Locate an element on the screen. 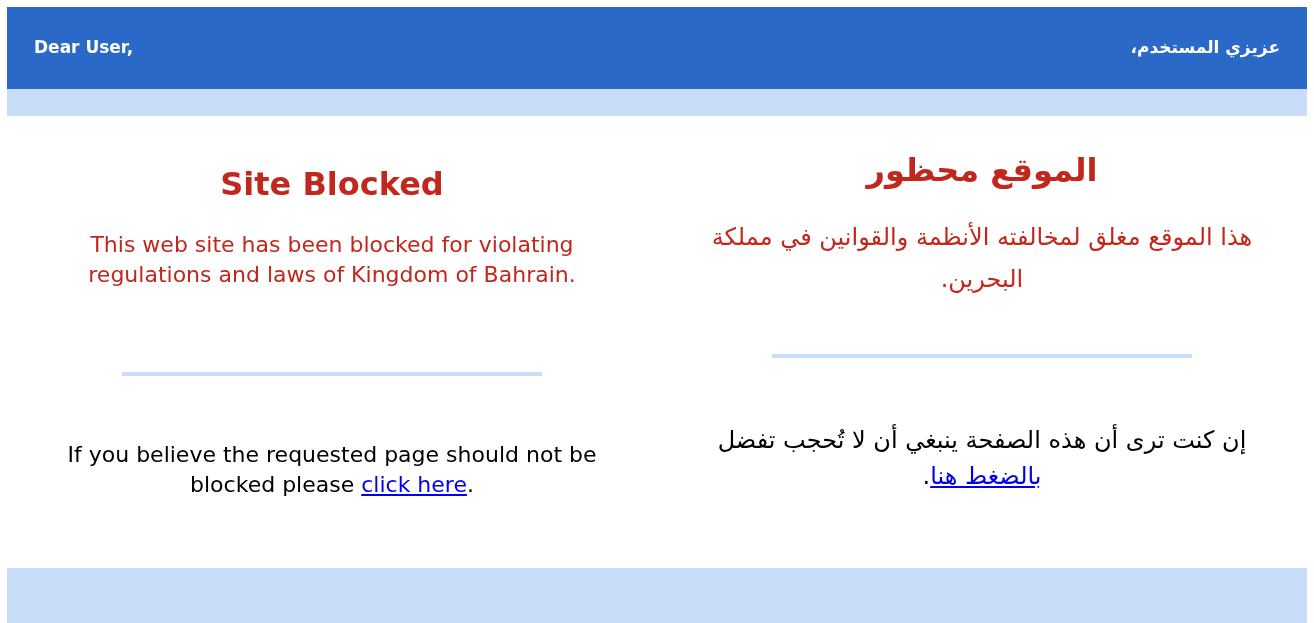 This screenshot has height=623, width=1314. block-message: هذا الموقع مغلق لمخالفته الأنظمة والقوانين في مملكة البحرين. is located at coordinates (982, 258).